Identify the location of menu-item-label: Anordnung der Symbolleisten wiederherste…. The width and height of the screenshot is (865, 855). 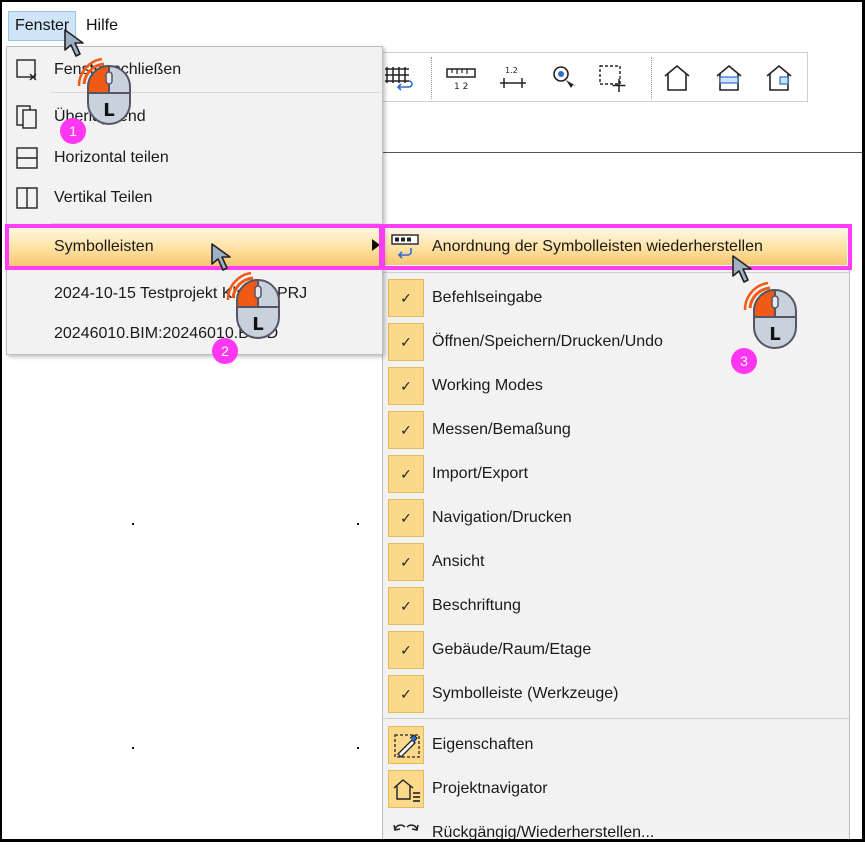
(597, 246).